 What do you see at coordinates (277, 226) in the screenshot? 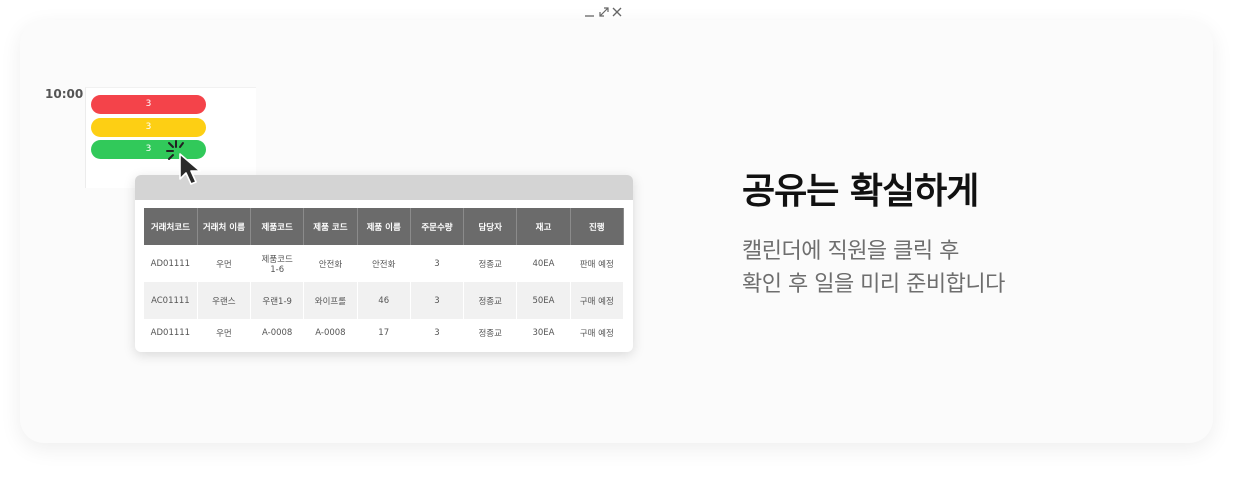
I see `column-header: 제품코드` at bounding box center [277, 226].